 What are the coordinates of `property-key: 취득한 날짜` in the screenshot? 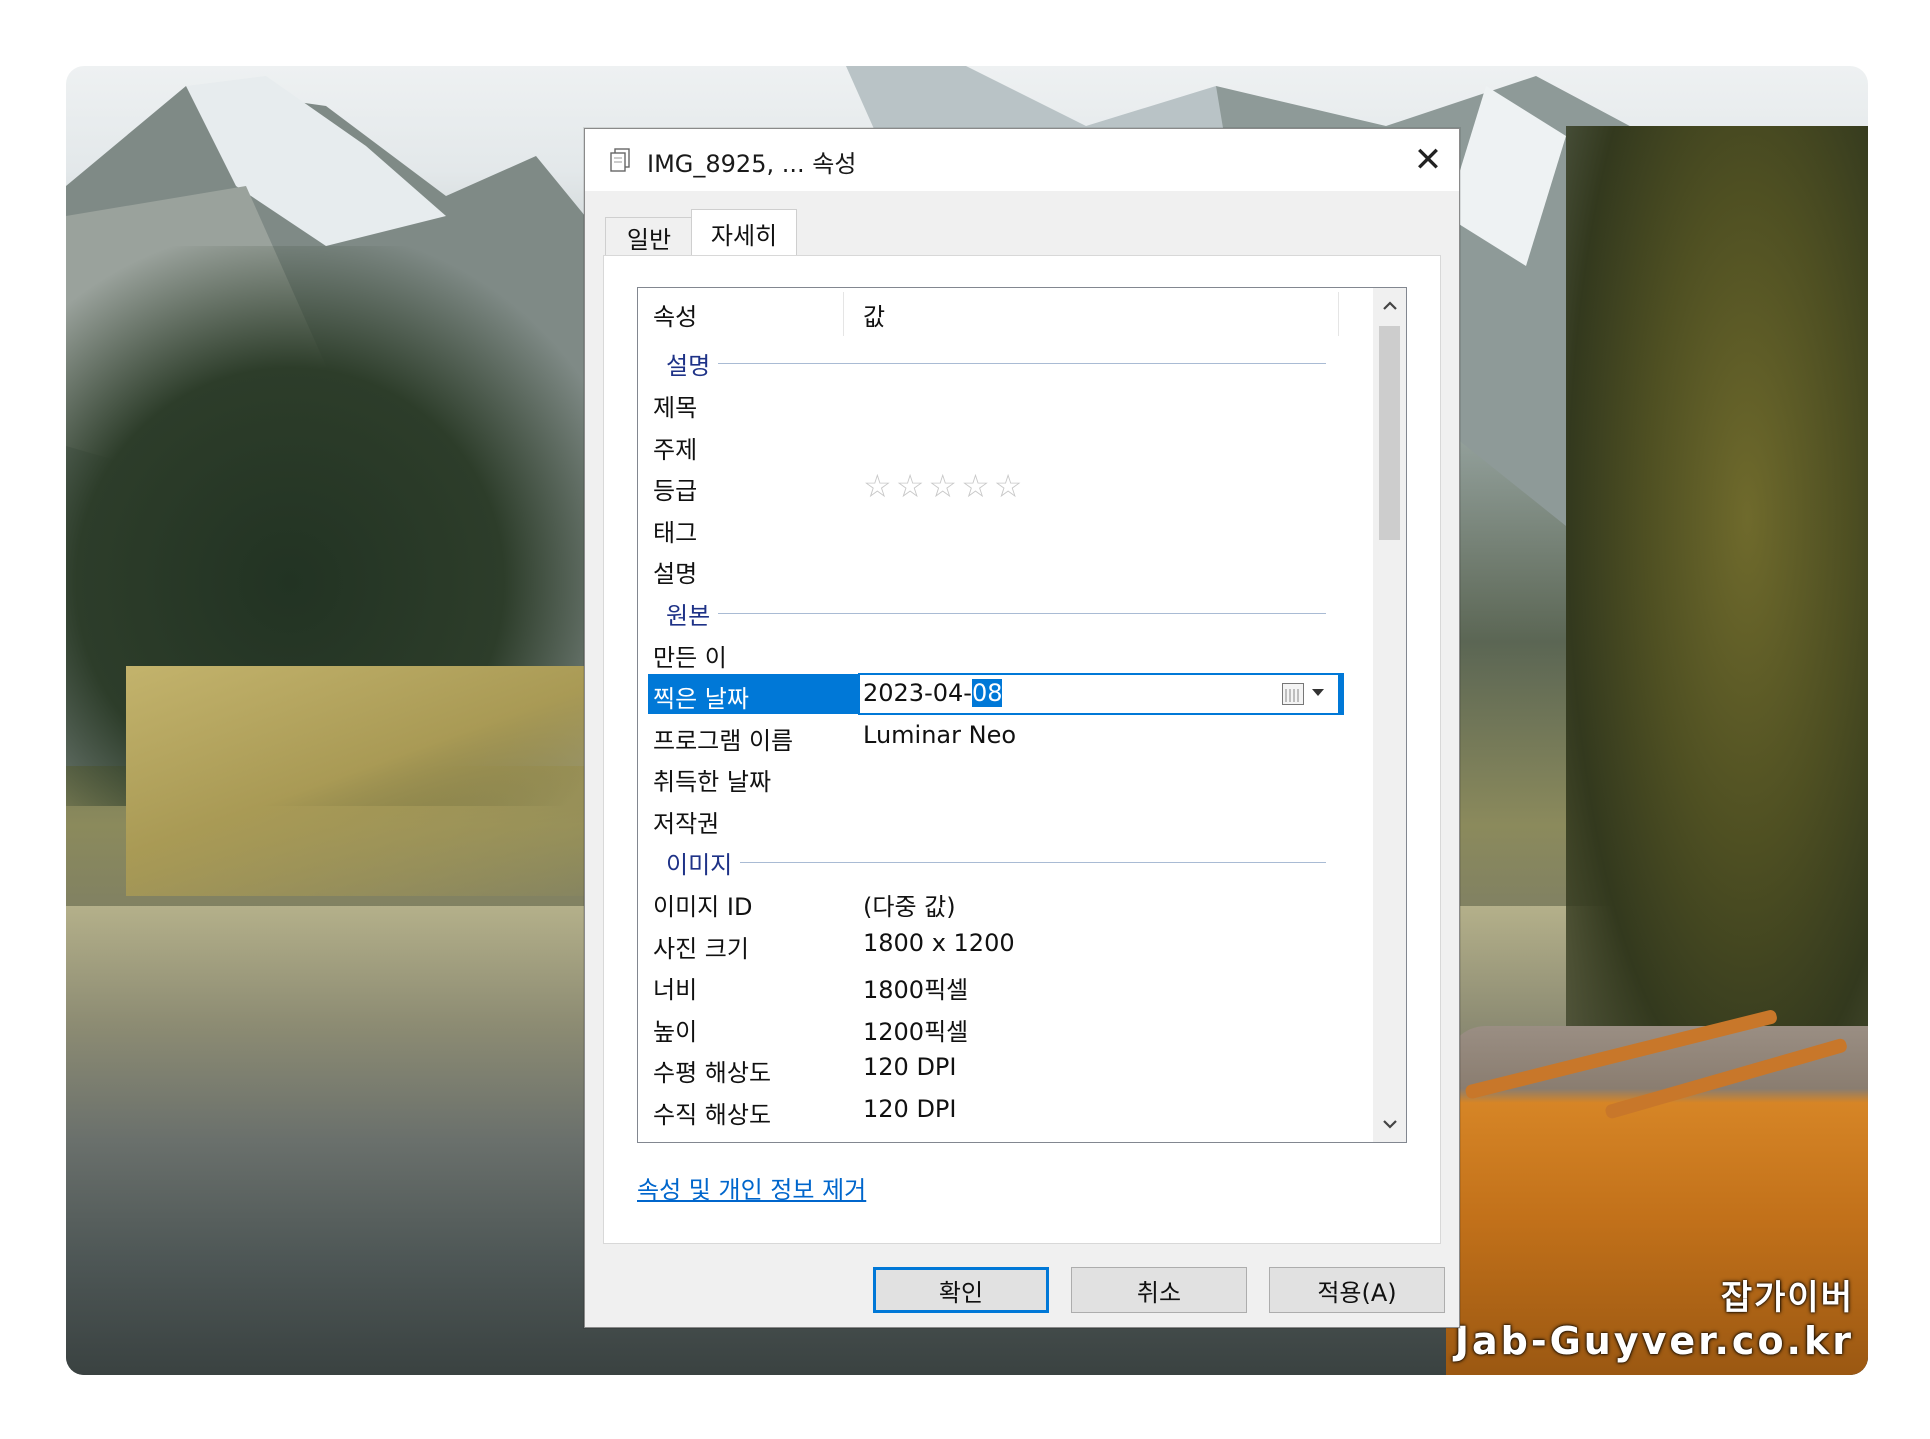 It's located at (712, 782).